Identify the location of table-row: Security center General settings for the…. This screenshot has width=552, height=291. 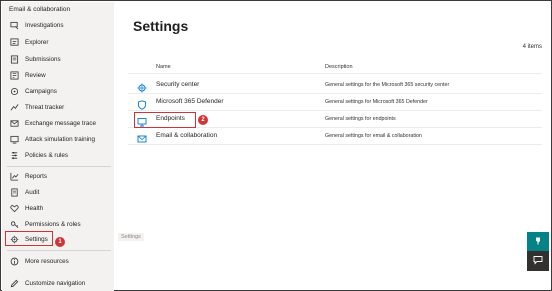
(335, 85).